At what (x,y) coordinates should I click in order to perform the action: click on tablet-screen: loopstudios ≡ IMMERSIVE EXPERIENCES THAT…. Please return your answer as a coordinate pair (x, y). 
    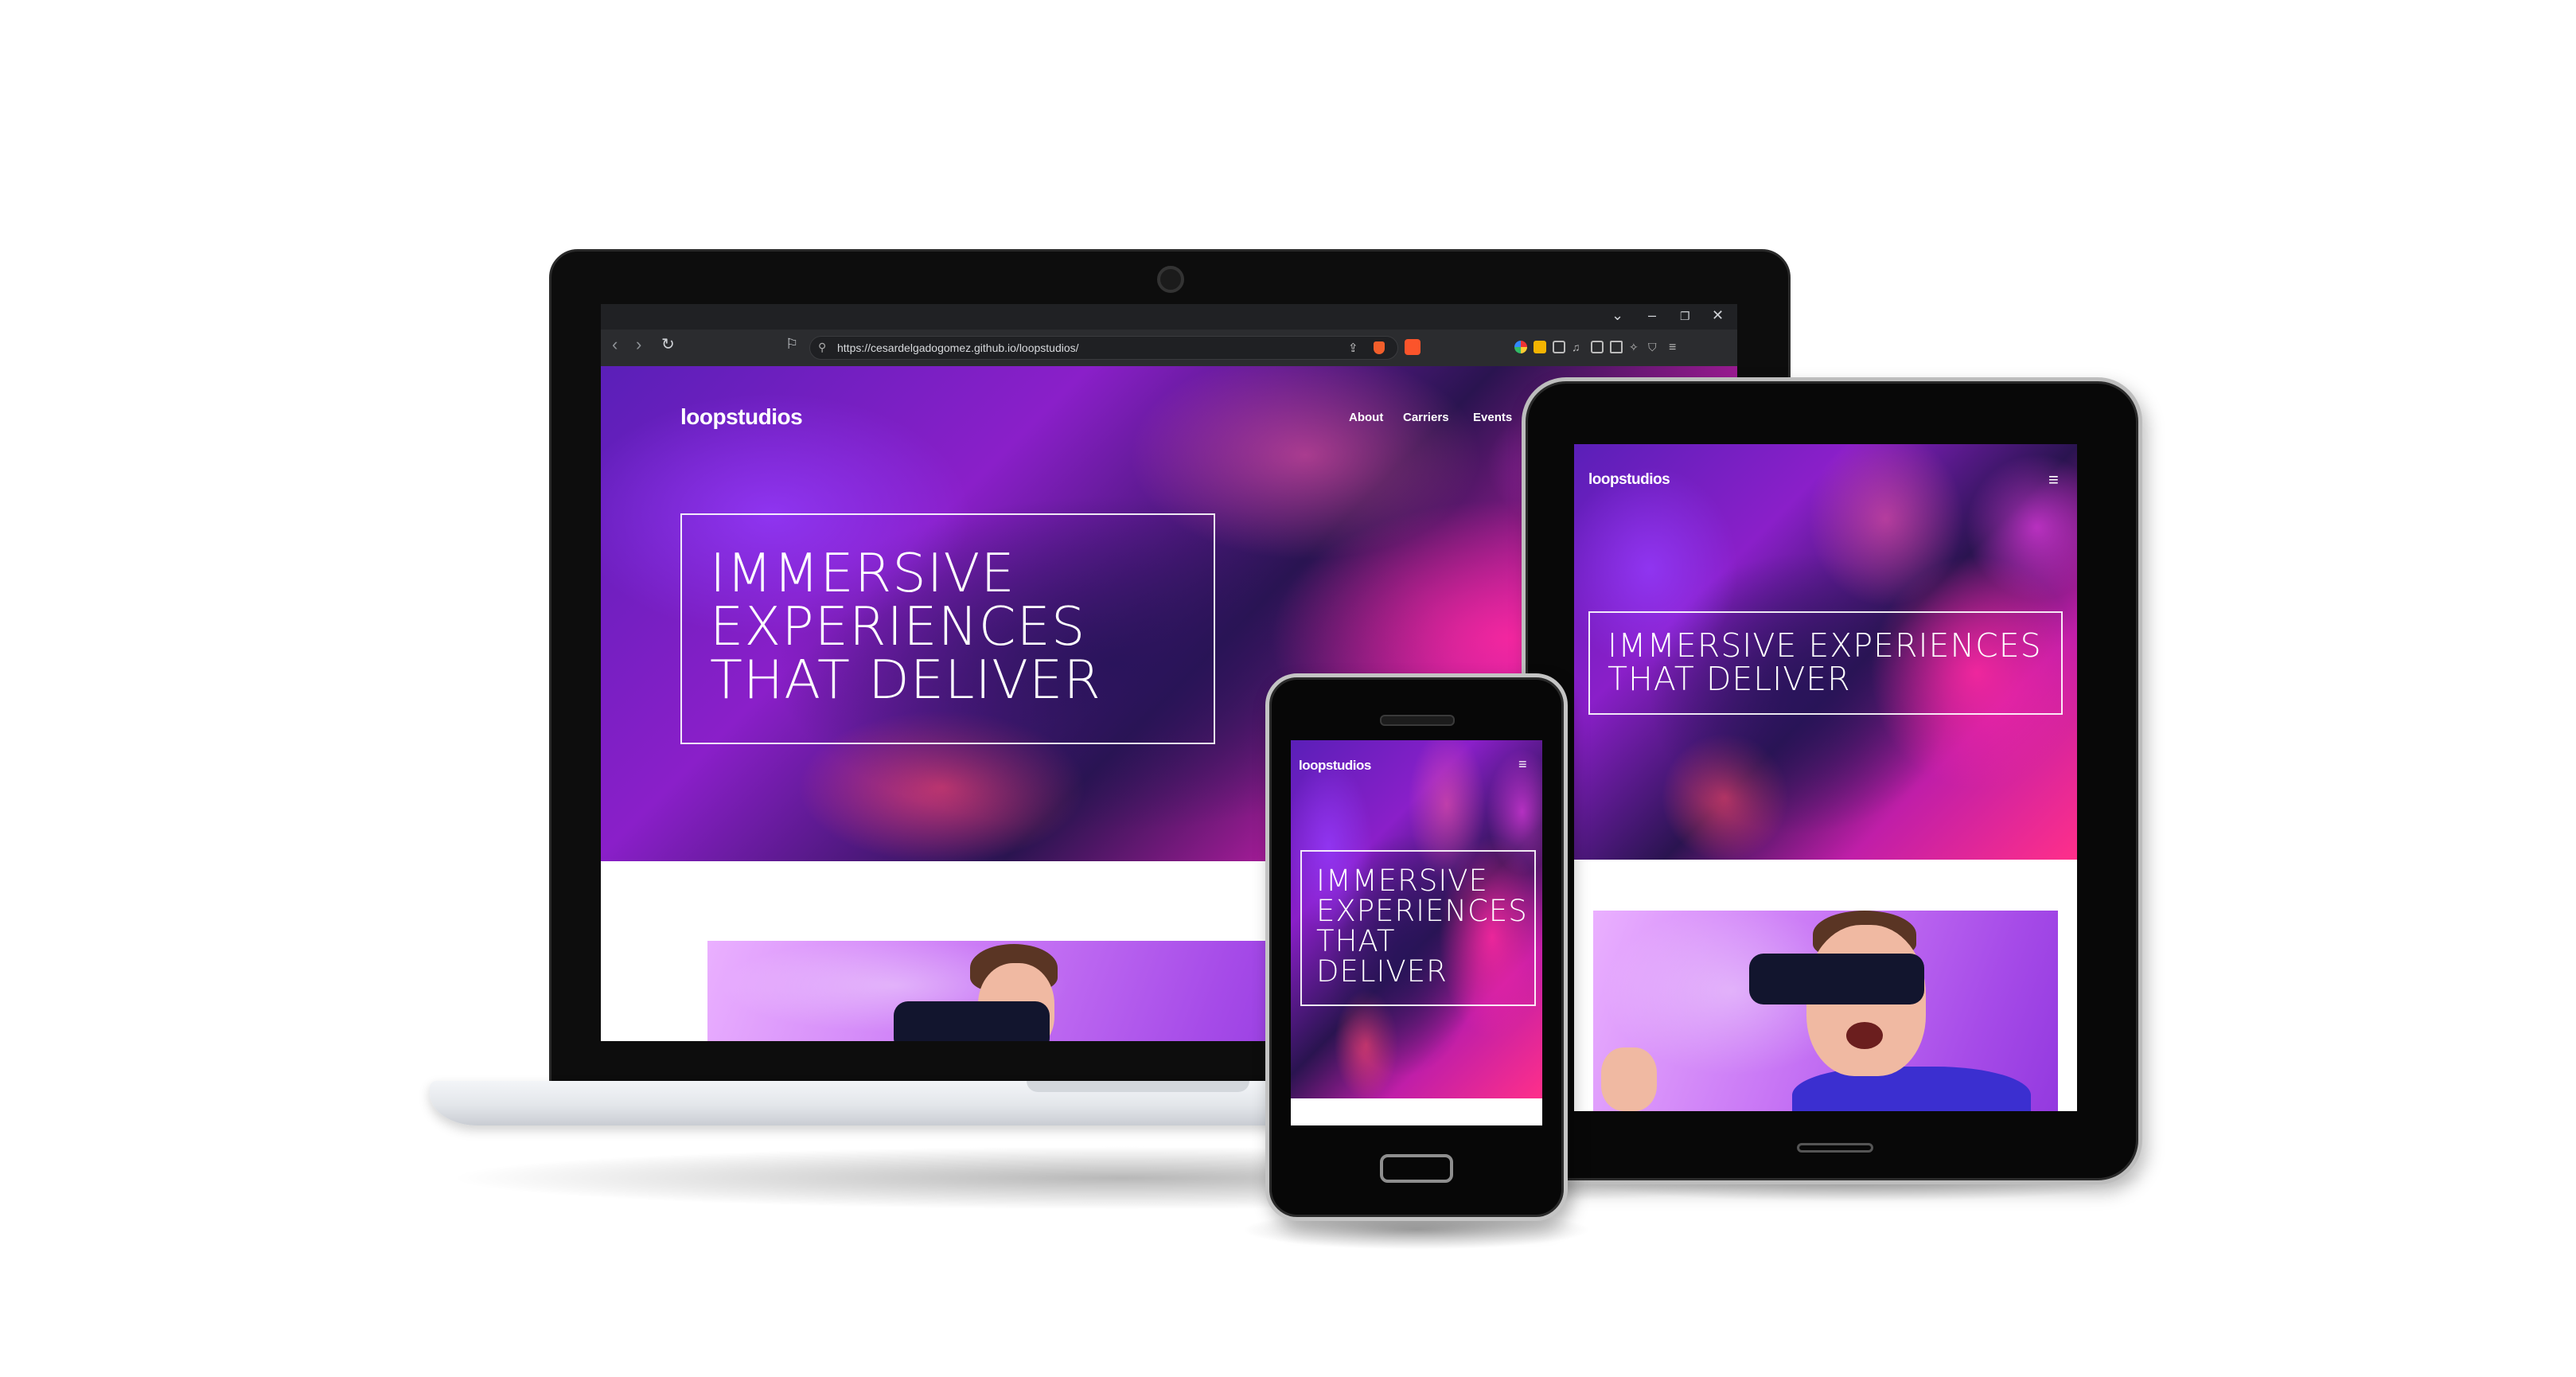
    Looking at the image, I should click on (1825, 777).